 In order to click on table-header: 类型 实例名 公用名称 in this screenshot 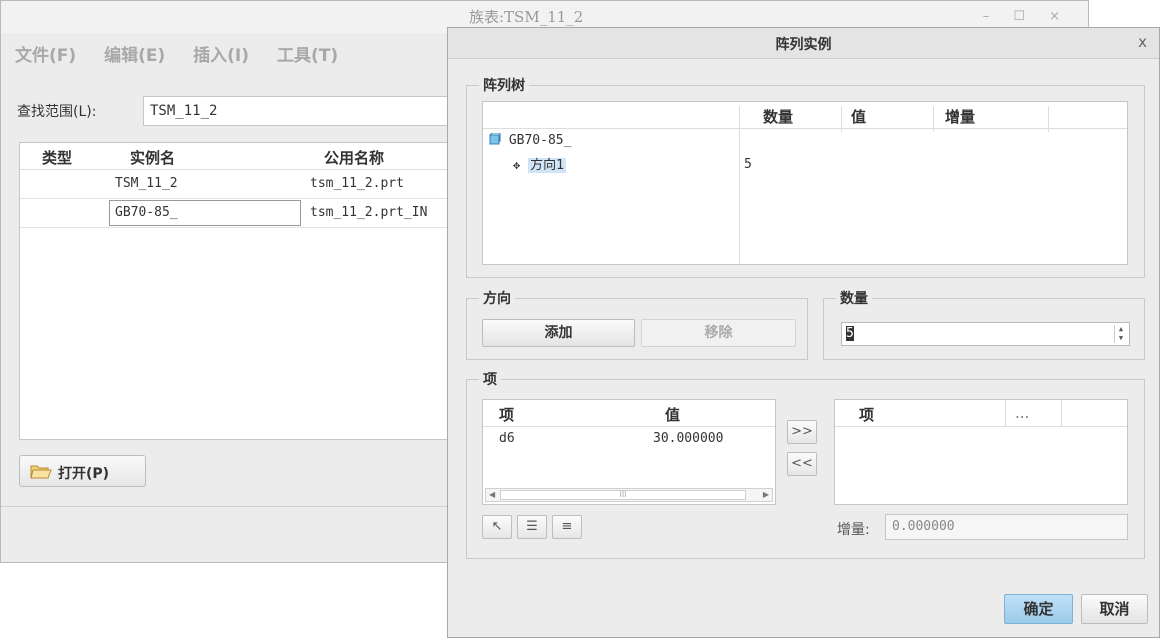, I will do `click(239, 156)`.